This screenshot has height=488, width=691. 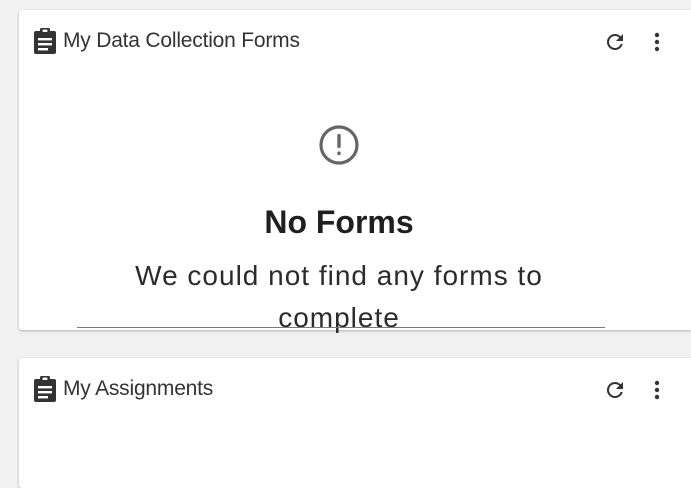 What do you see at coordinates (355, 41) in the screenshot?
I see `card-header: My Data Collection Forms` at bounding box center [355, 41].